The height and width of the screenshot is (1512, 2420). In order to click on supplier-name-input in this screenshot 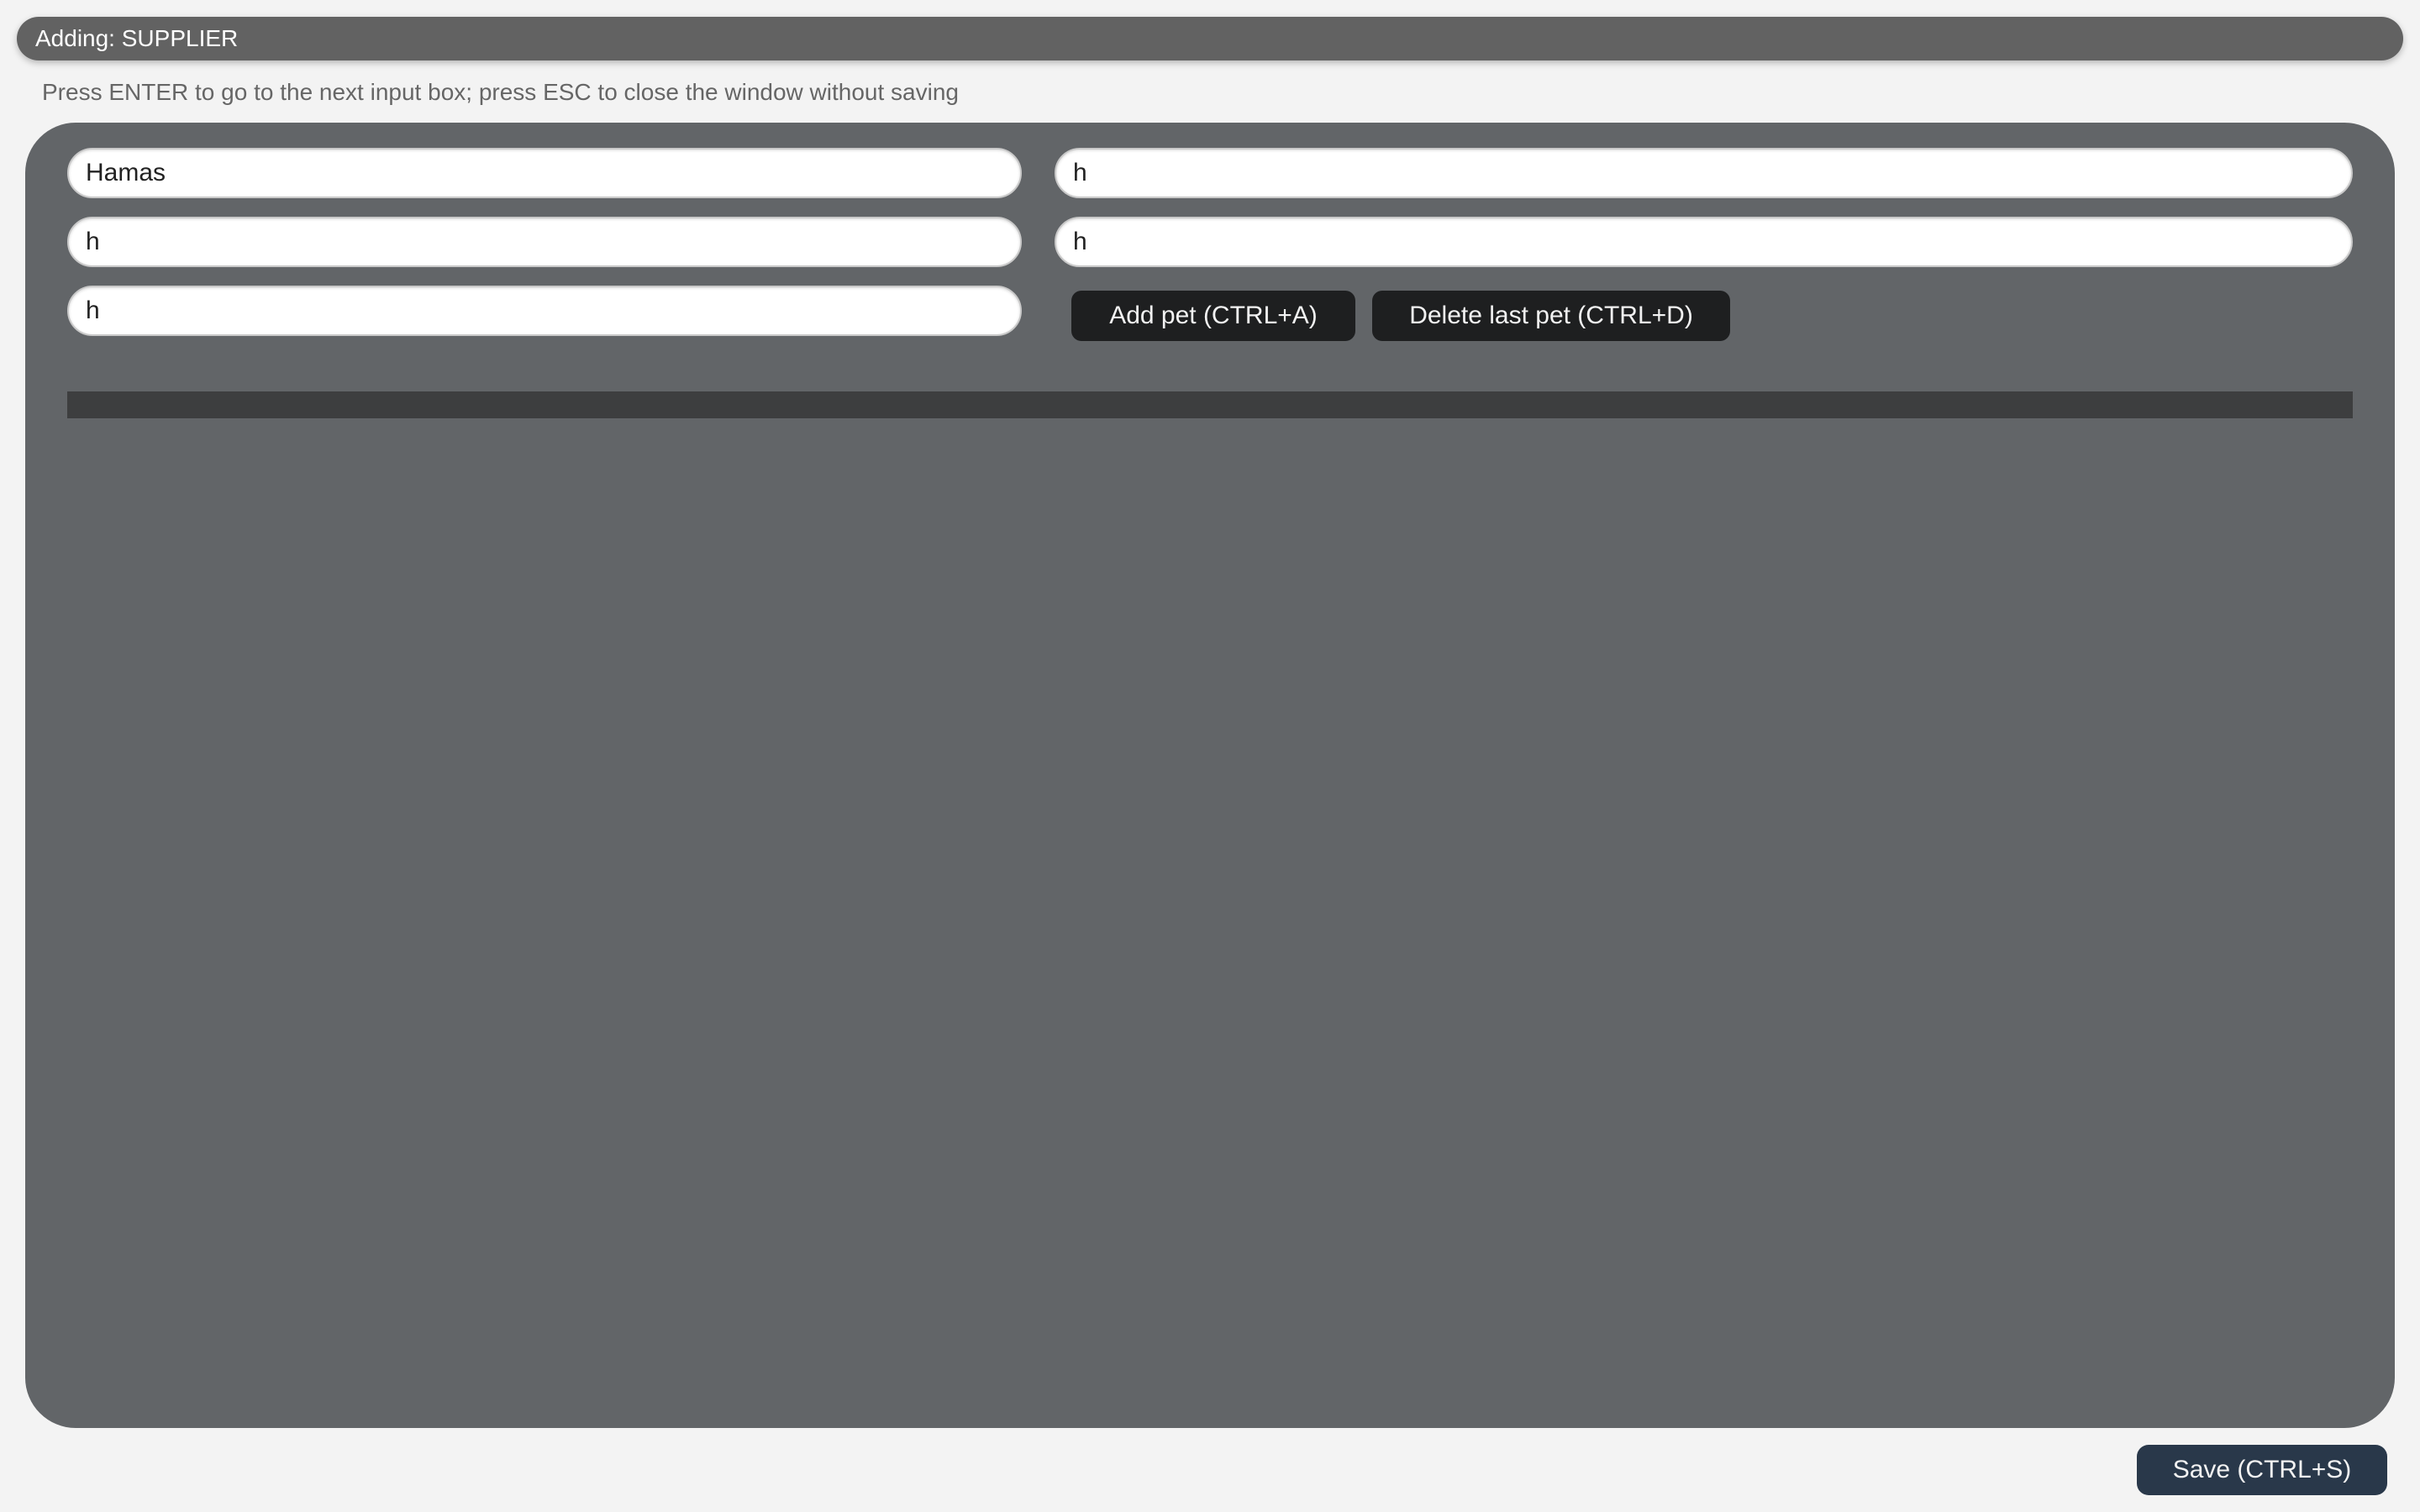, I will do `click(544, 173)`.